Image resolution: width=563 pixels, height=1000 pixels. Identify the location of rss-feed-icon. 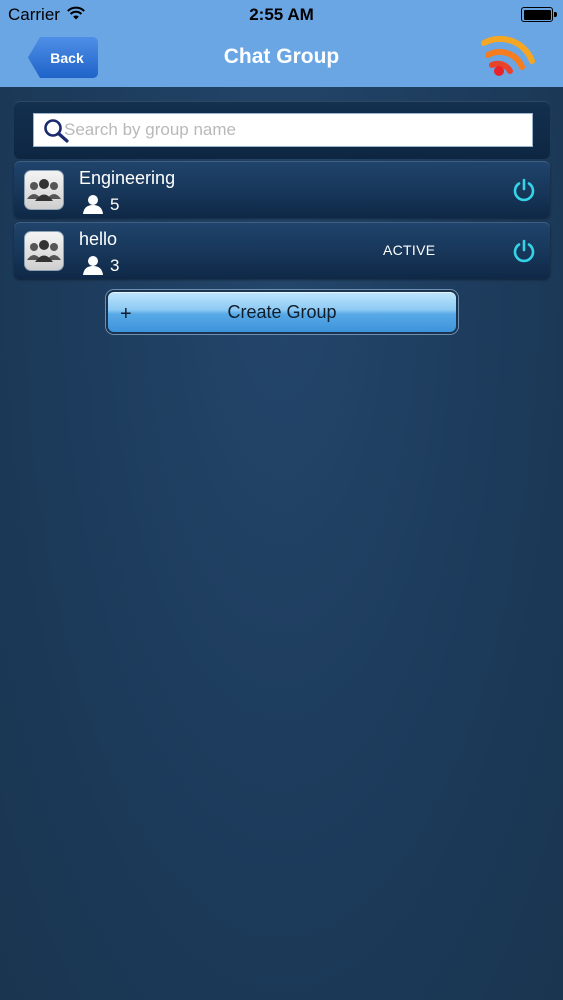
(509, 56).